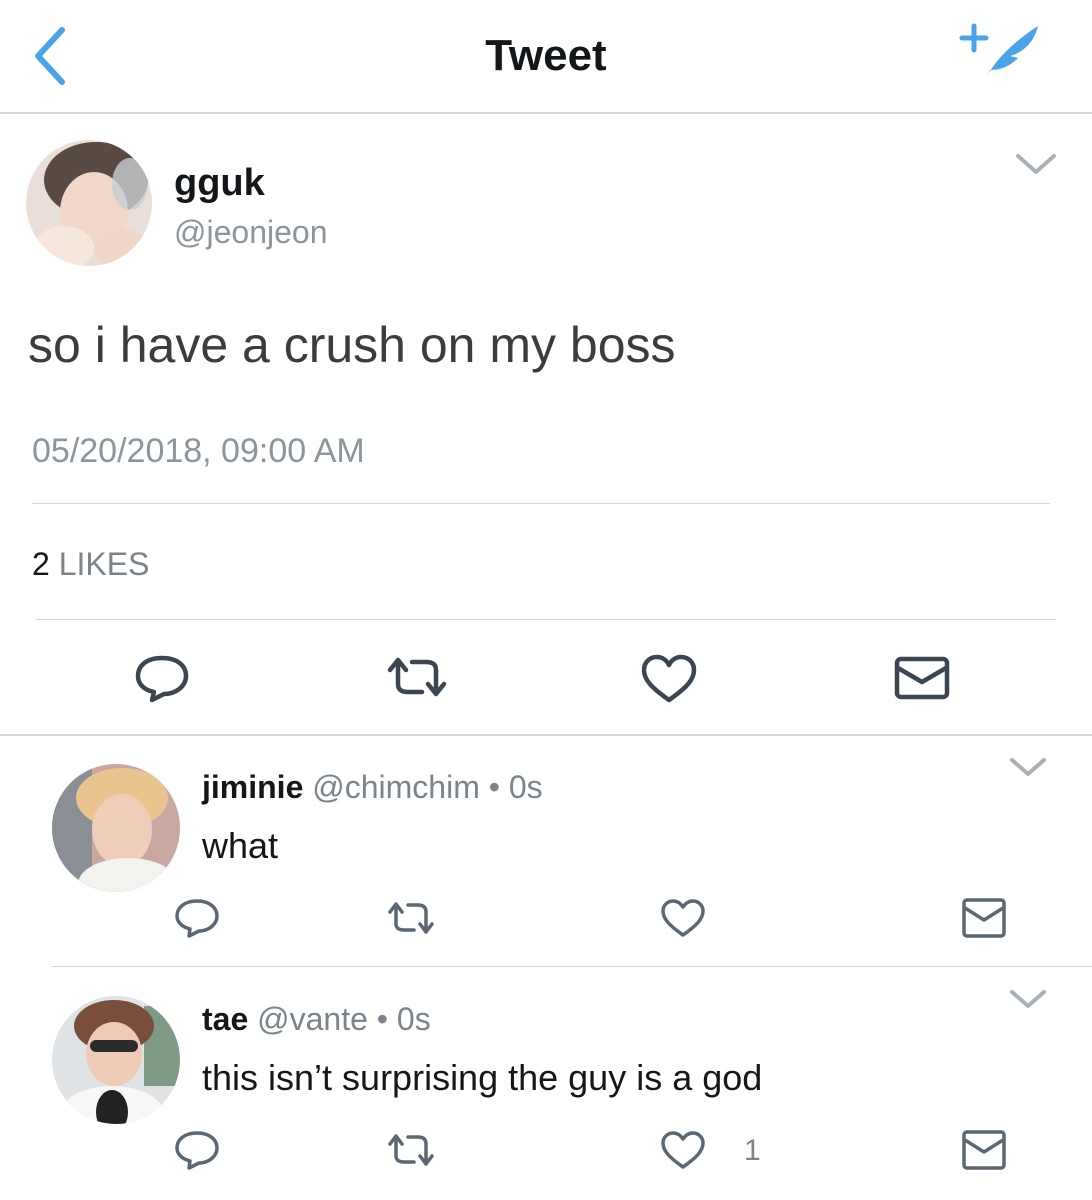 Image resolution: width=1092 pixels, height=1200 pixels. What do you see at coordinates (104, 564) in the screenshot?
I see `likes-label: LIKES` at bounding box center [104, 564].